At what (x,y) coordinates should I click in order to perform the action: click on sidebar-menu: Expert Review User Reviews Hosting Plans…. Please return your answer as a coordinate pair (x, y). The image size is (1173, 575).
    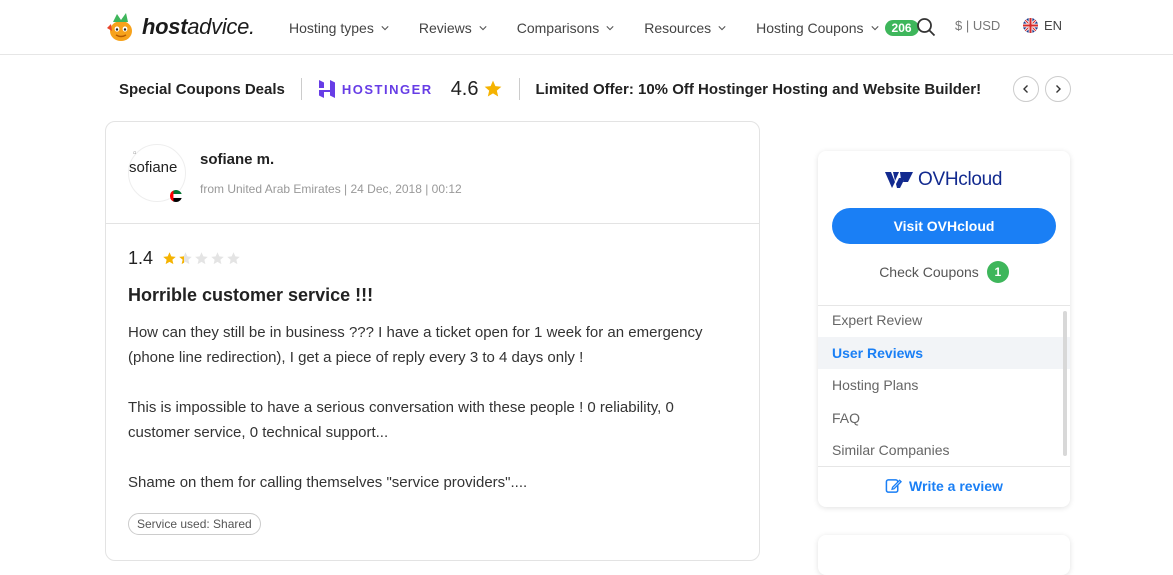
    Looking at the image, I should click on (944, 385).